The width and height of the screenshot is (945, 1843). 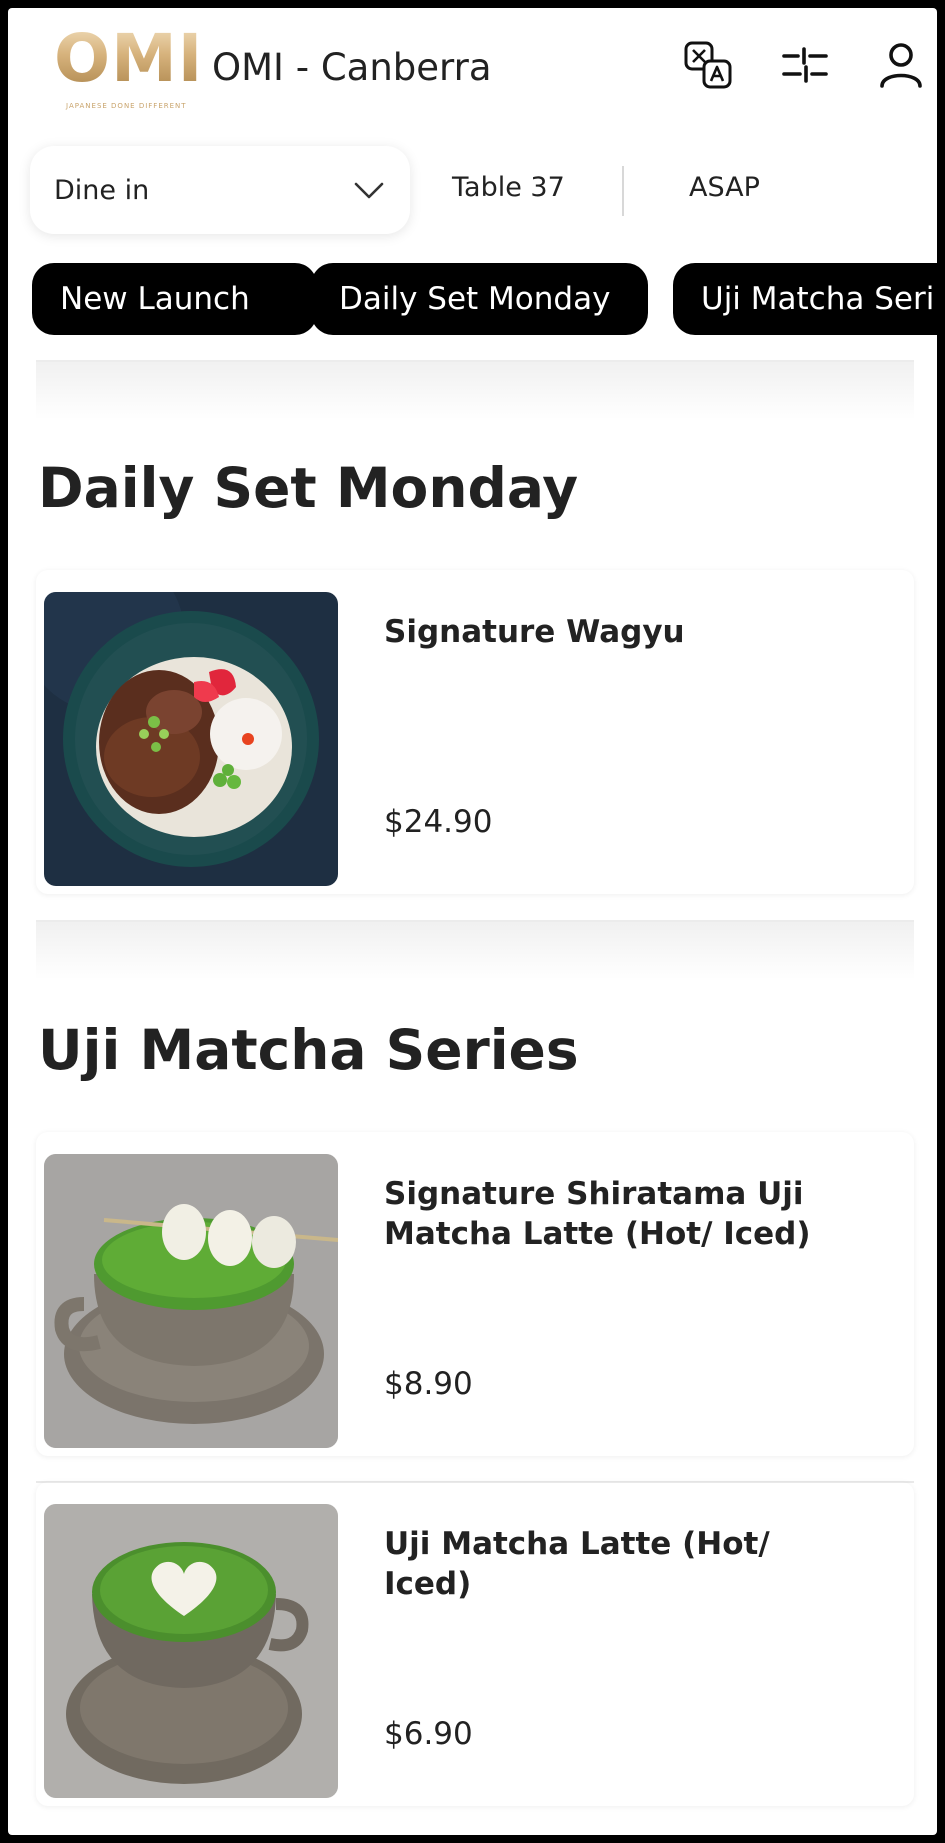 I want to click on order-type-value: Dine in, so click(x=102, y=190).